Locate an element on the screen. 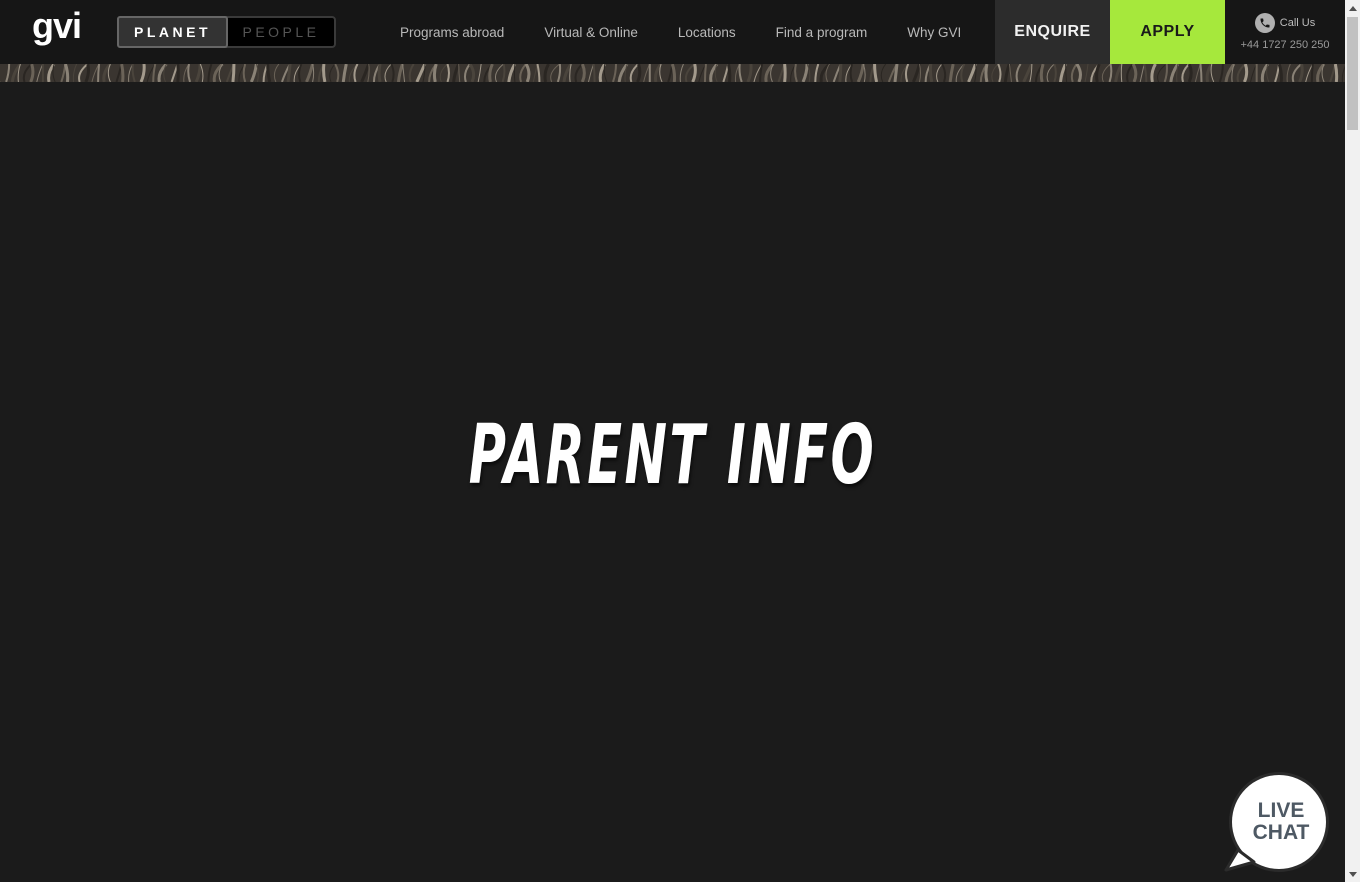  nav-find-a-program: Find a program is located at coordinates (822, 32).